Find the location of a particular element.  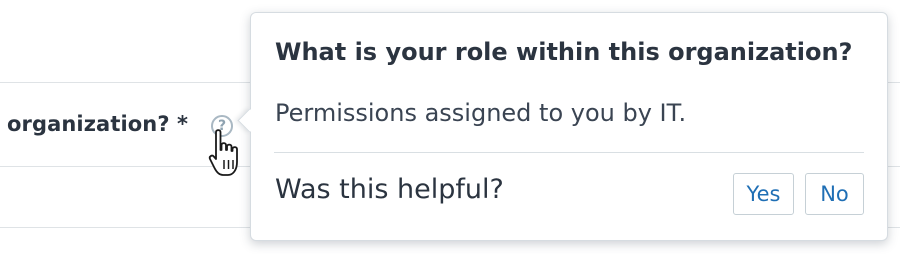

popover-arrow-mask is located at coordinates (258, 120).